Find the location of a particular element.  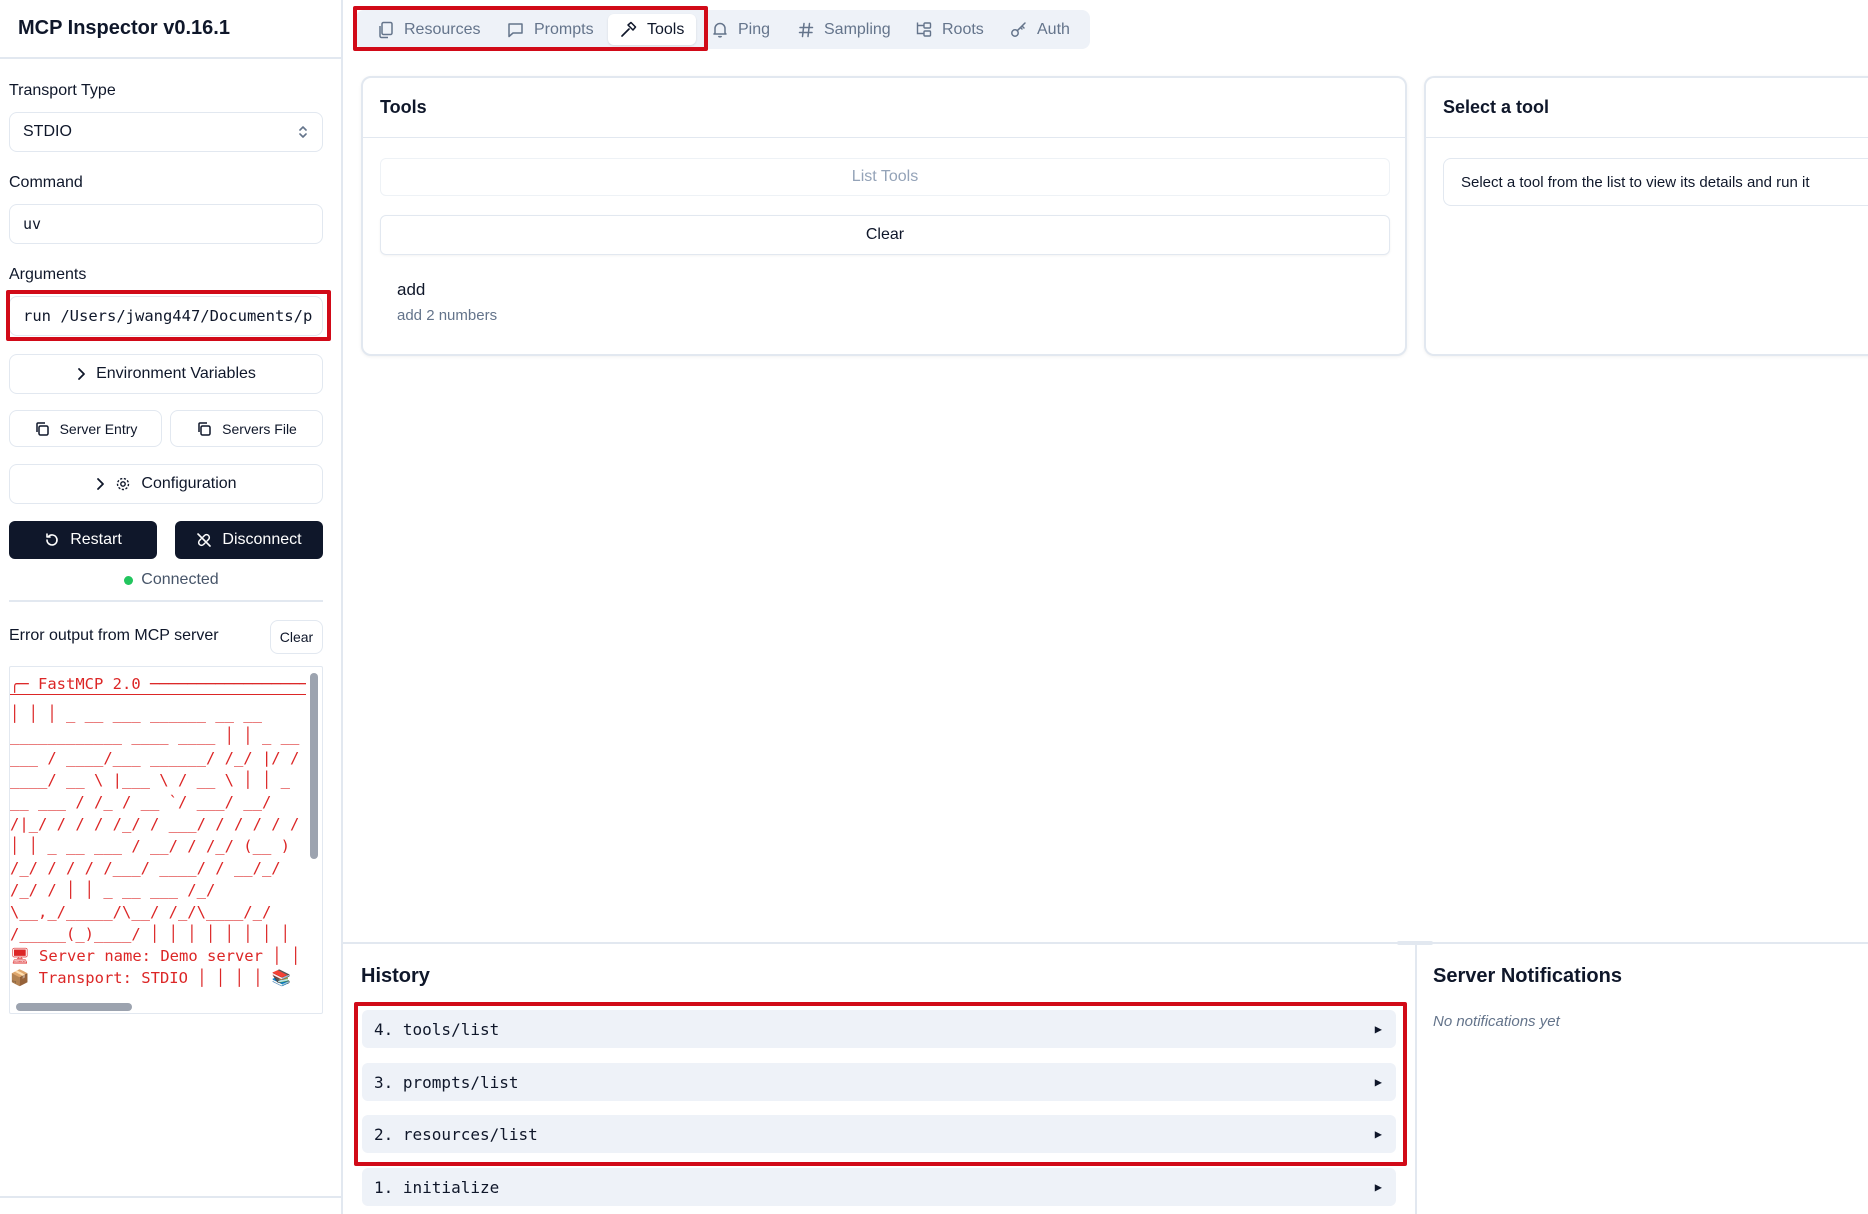

folder-tree-icon is located at coordinates (923, 29).